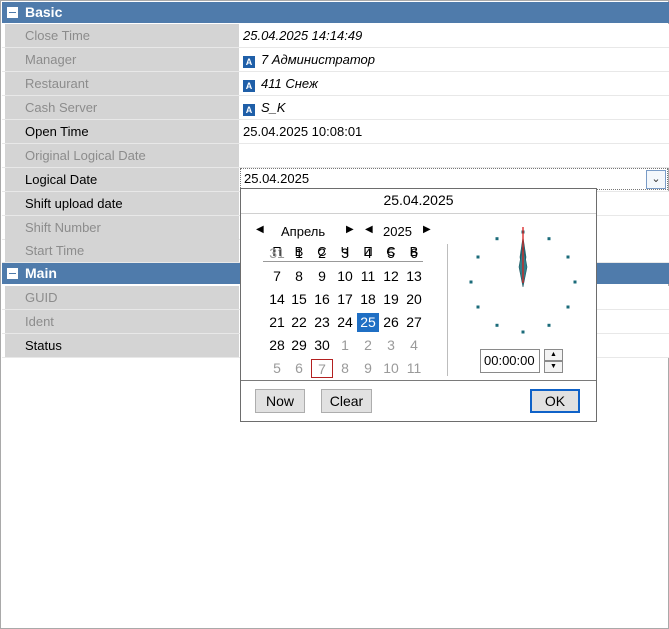 This screenshot has width=669, height=629. What do you see at coordinates (454, 107) in the screenshot?
I see `property-value-container: A S_K` at bounding box center [454, 107].